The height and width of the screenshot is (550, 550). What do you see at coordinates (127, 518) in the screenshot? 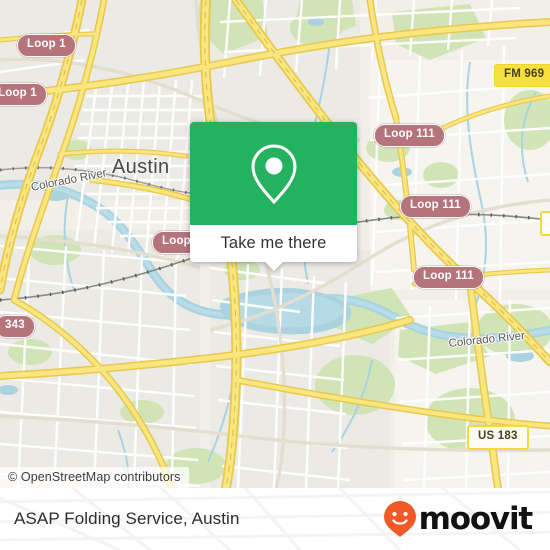
I see `page-title: ASAP Folding Service, Austin` at bounding box center [127, 518].